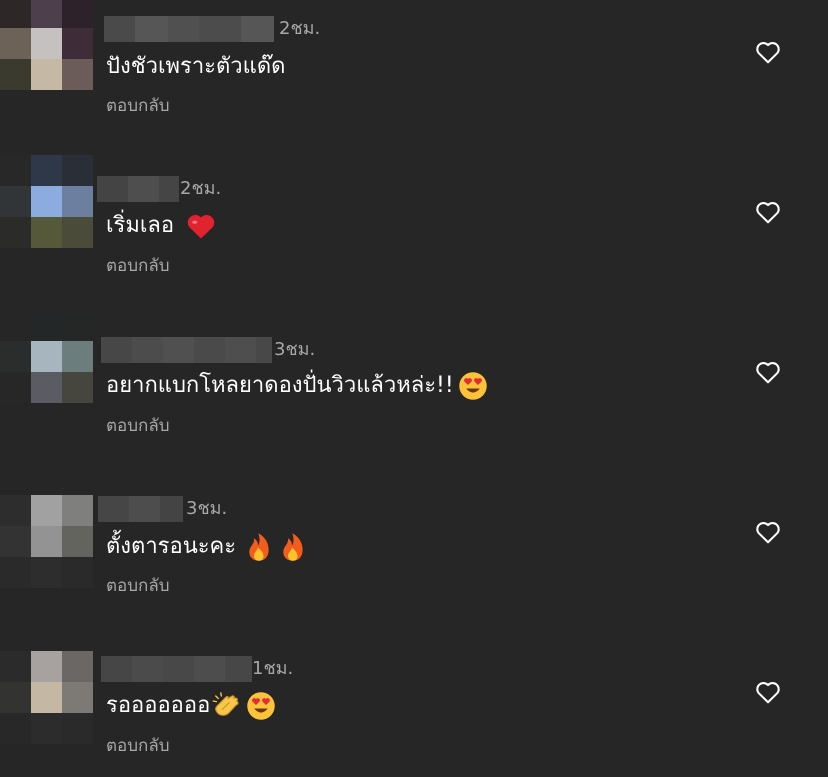  I want to click on comment-text: รอออออออ, so click(191, 706).